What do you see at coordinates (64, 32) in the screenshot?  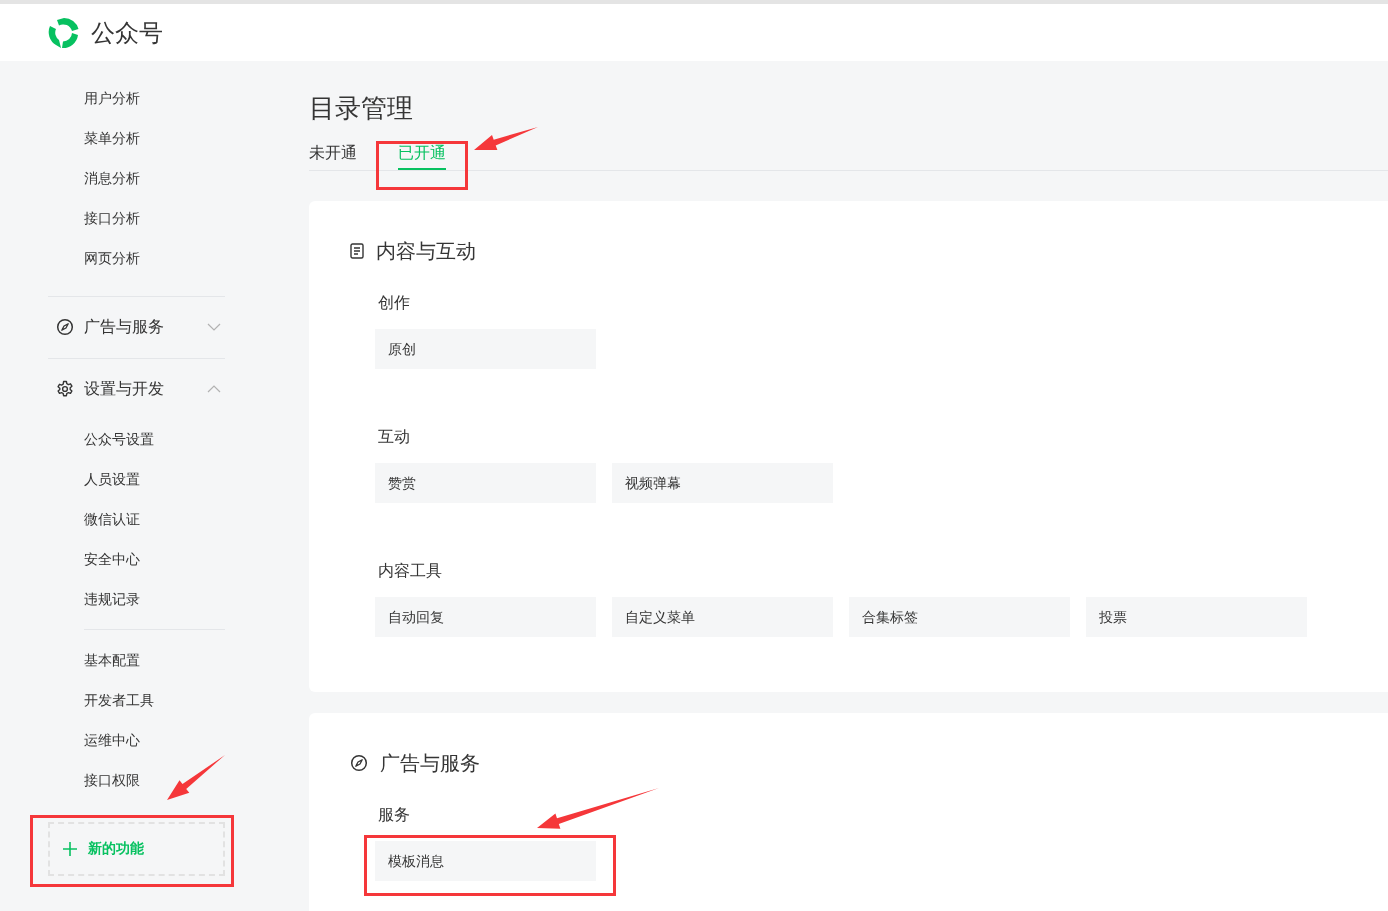 I see `logo-icon` at bounding box center [64, 32].